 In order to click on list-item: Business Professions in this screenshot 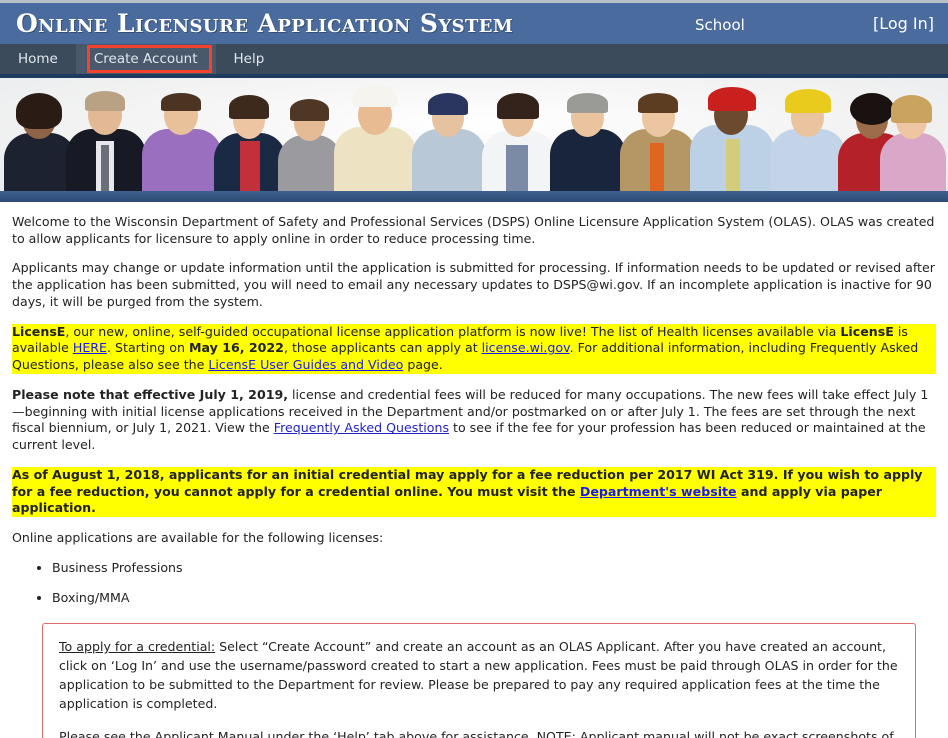, I will do `click(494, 568)`.